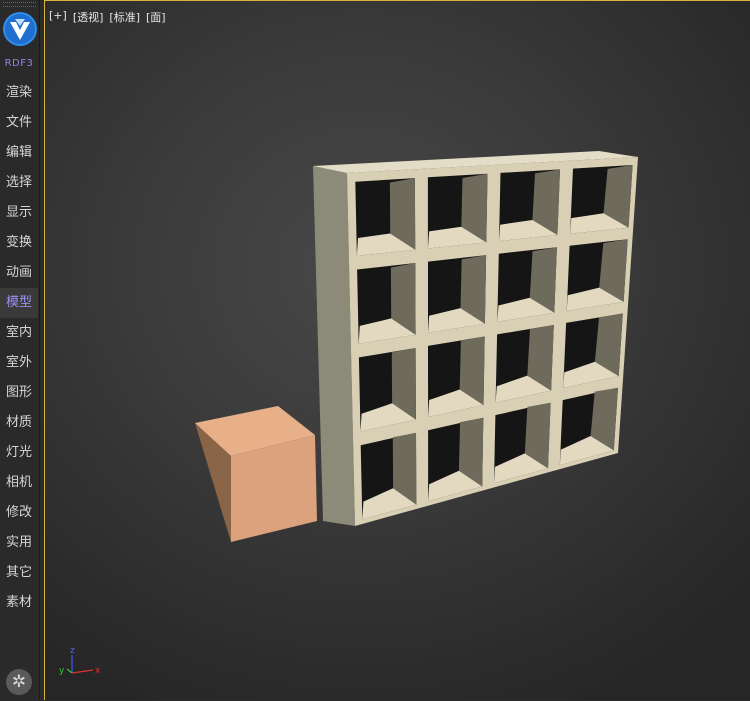 The image size is (750, 701). I want to click on sidebar-item-modify: 修改, so click(19, 513).